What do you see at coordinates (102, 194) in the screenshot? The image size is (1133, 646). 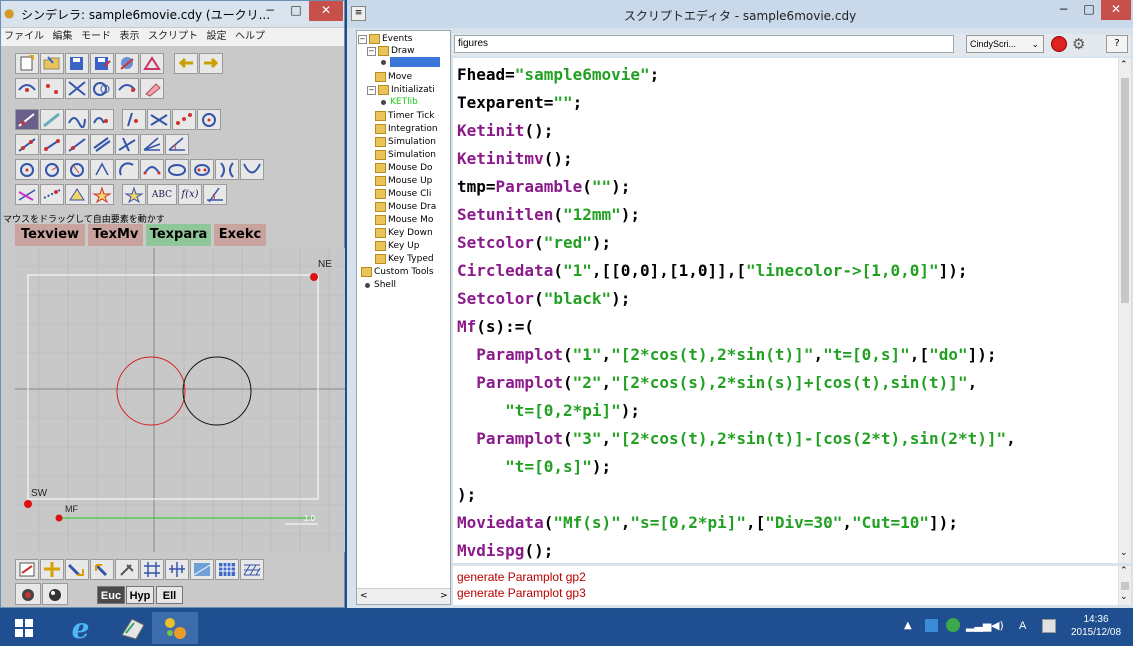 I see `star-icon` at bounding box center [102, 194].